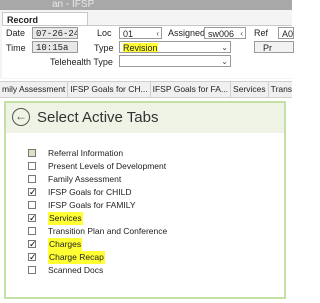 This screenshot has height=303, width=320. I want to click on checklist-item-label: IFSP Goals for CHILD, so click(90, 192).